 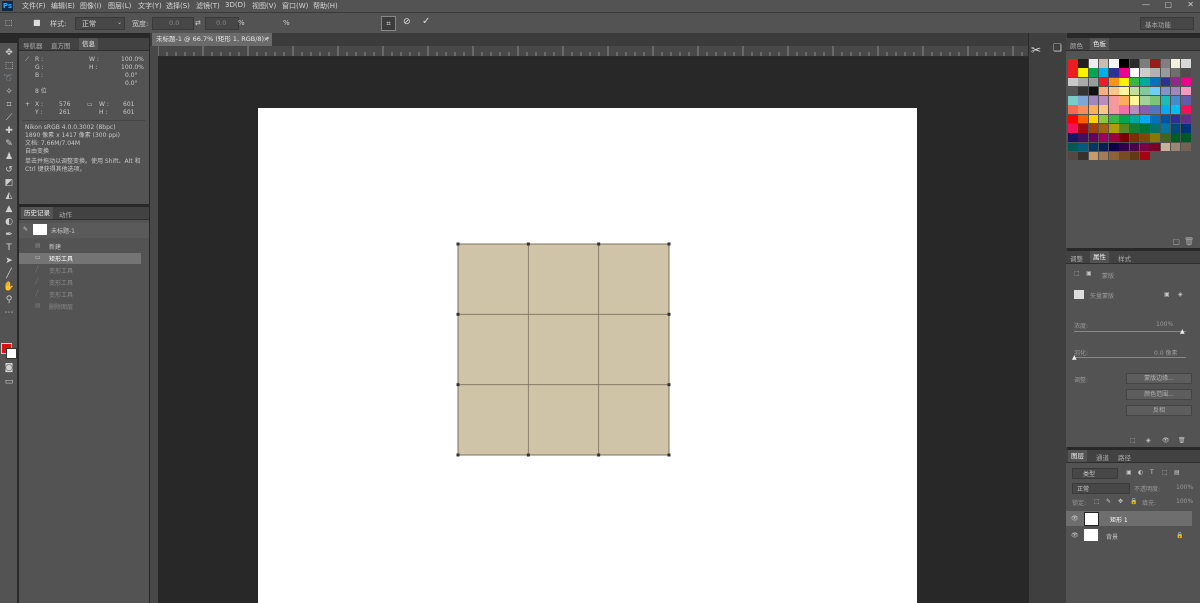 I want to click on style-select: 正常 ⌄, so click(x=100, y=23).